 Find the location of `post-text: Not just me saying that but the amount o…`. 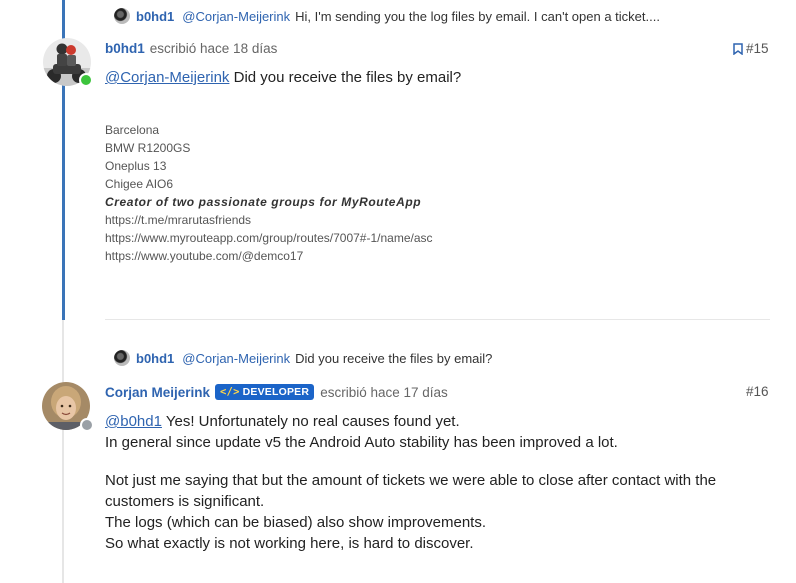

post-text: Not just me saying that but the amount o… is located at coordinates (411, 480).